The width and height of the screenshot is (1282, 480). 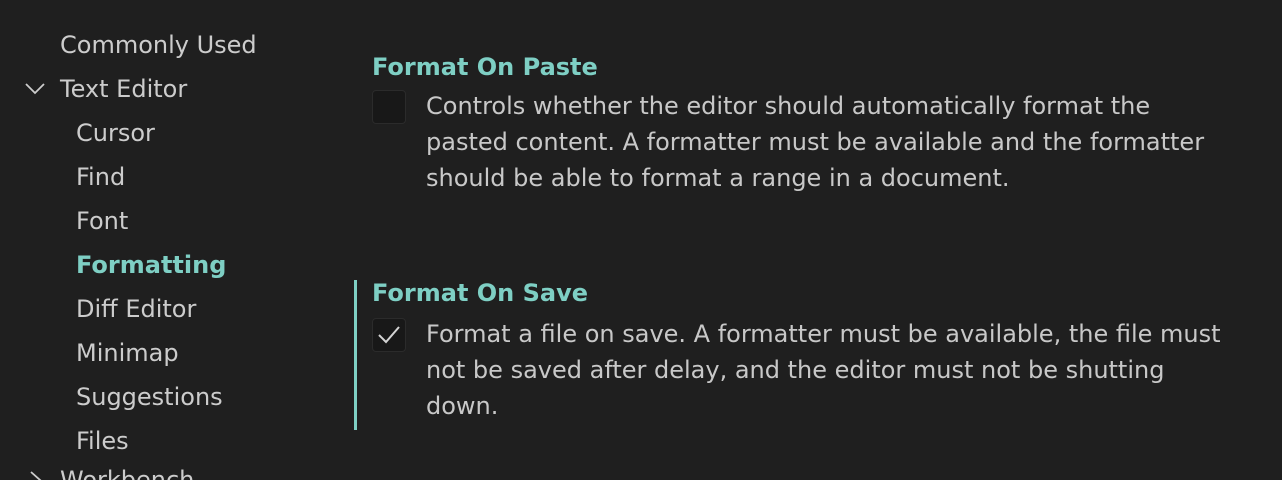 What do you see at coordinates (389, 107) in the screenshot?
I see `format-on-paste-checkbox` at bounding box center [389, 107].